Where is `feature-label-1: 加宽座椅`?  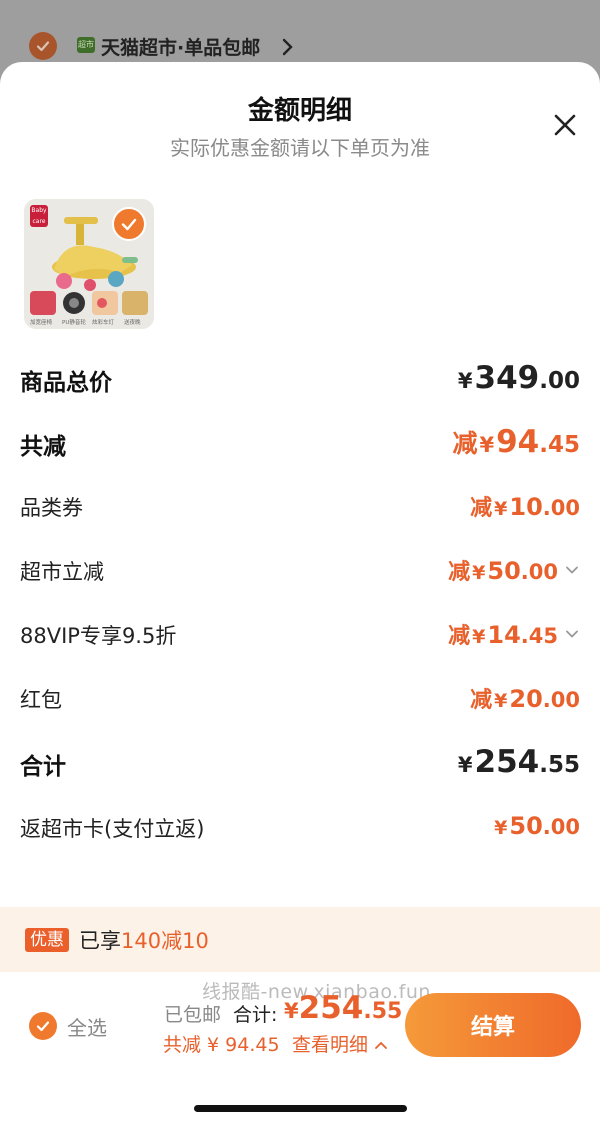 feature-label-1: 加宽座椅 is located at coordinates (41, 322).